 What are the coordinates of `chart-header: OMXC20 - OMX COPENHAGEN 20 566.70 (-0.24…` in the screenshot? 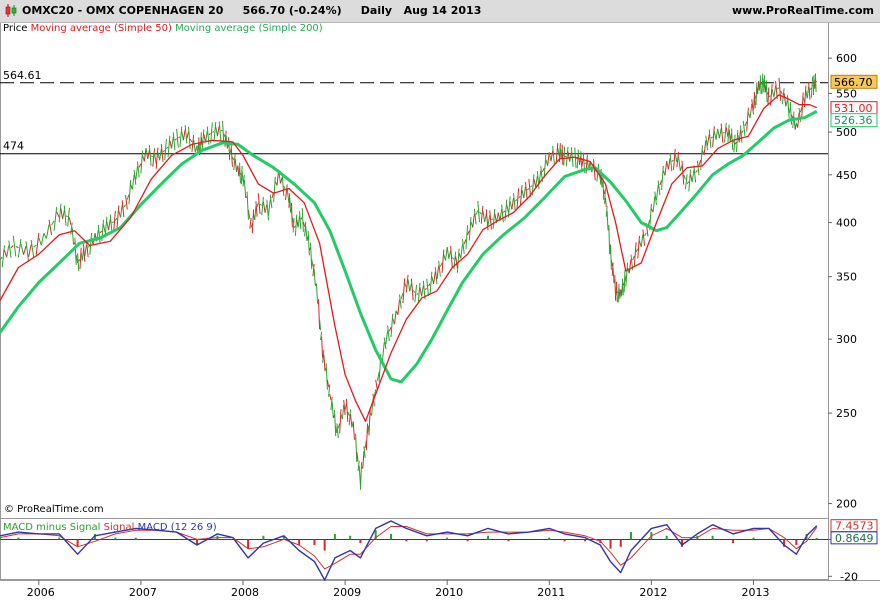 It's located at (440, 11).